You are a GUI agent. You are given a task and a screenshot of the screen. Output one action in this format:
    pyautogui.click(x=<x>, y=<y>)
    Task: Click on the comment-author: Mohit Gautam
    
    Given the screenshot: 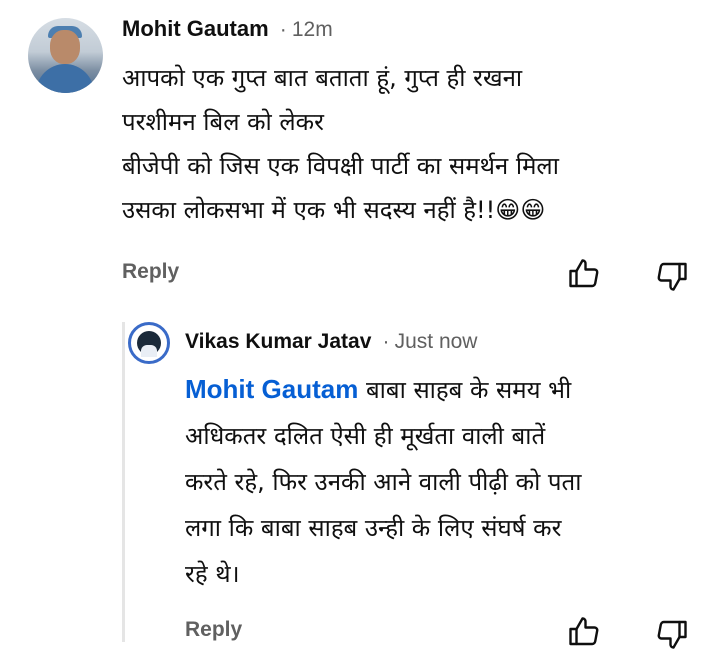 What is the action you would take?
    pyautogui.click(x=195, y=28)
    